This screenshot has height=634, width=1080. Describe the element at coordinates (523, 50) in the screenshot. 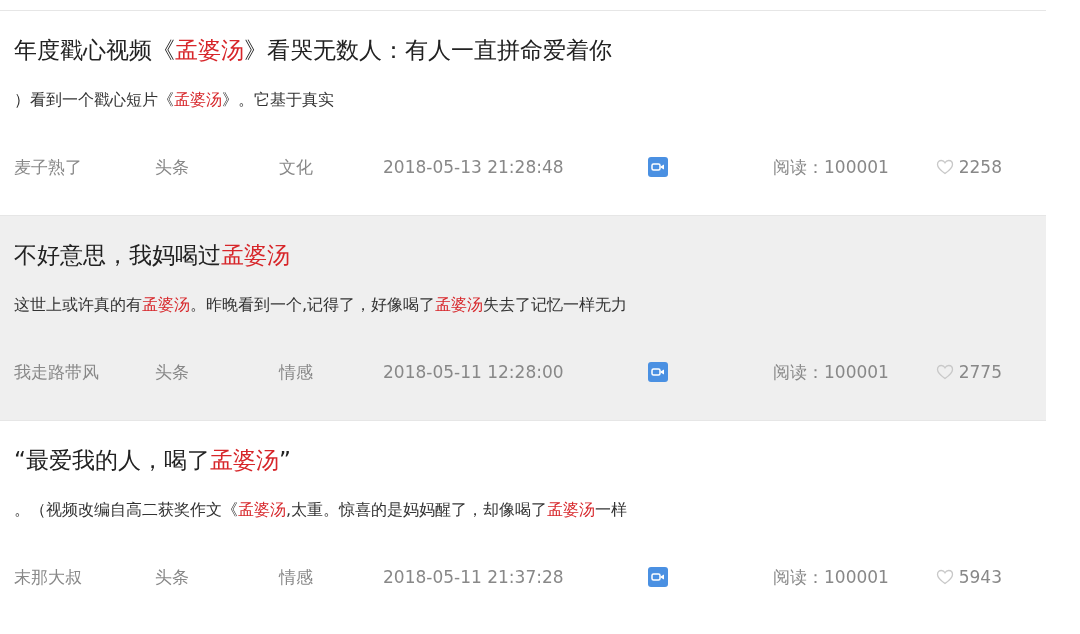

I see `article-title: 年度戳心视频《孟婆汤》看哭无数人：有人一直拼命爱着你` at that location.